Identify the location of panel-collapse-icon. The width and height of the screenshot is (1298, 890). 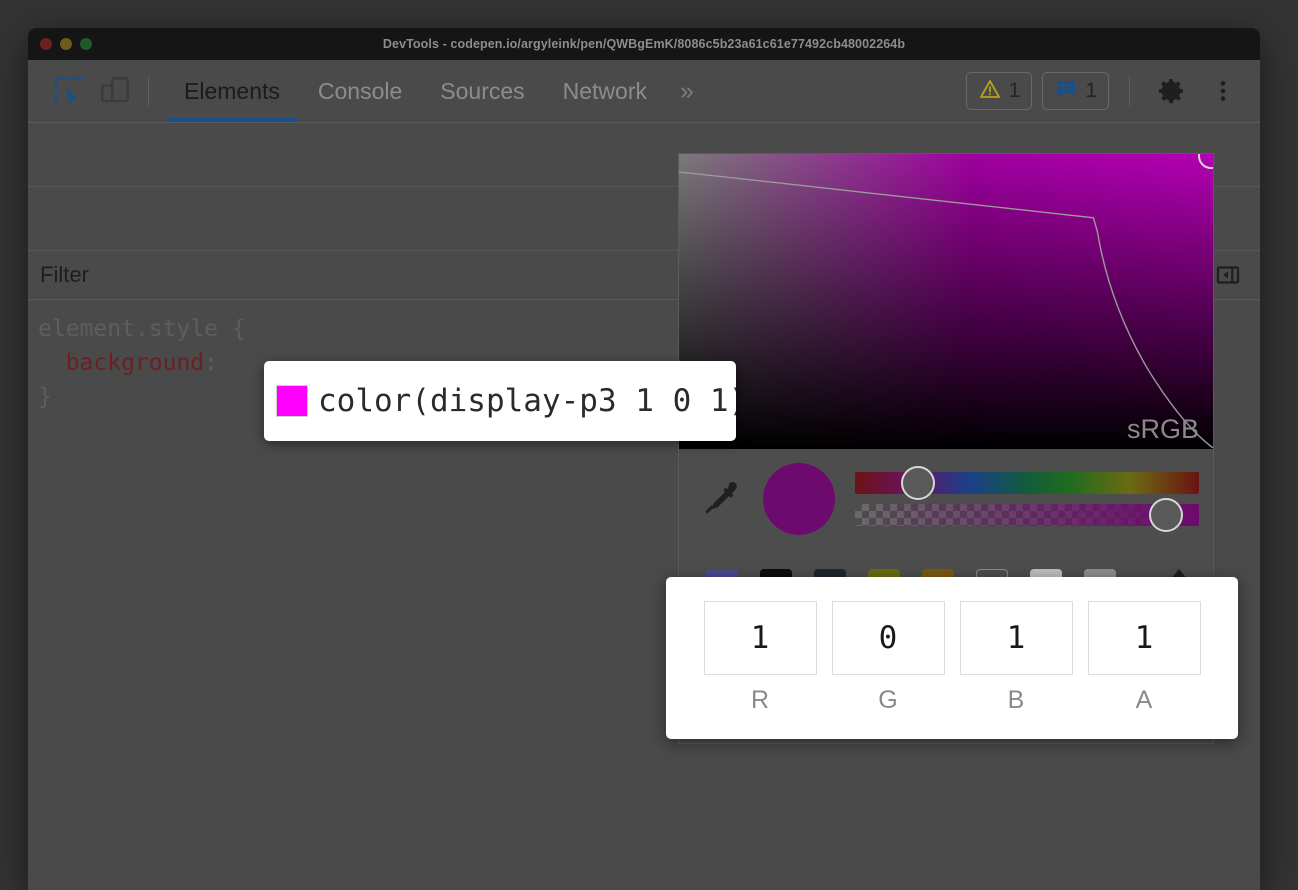
(1228, 275).